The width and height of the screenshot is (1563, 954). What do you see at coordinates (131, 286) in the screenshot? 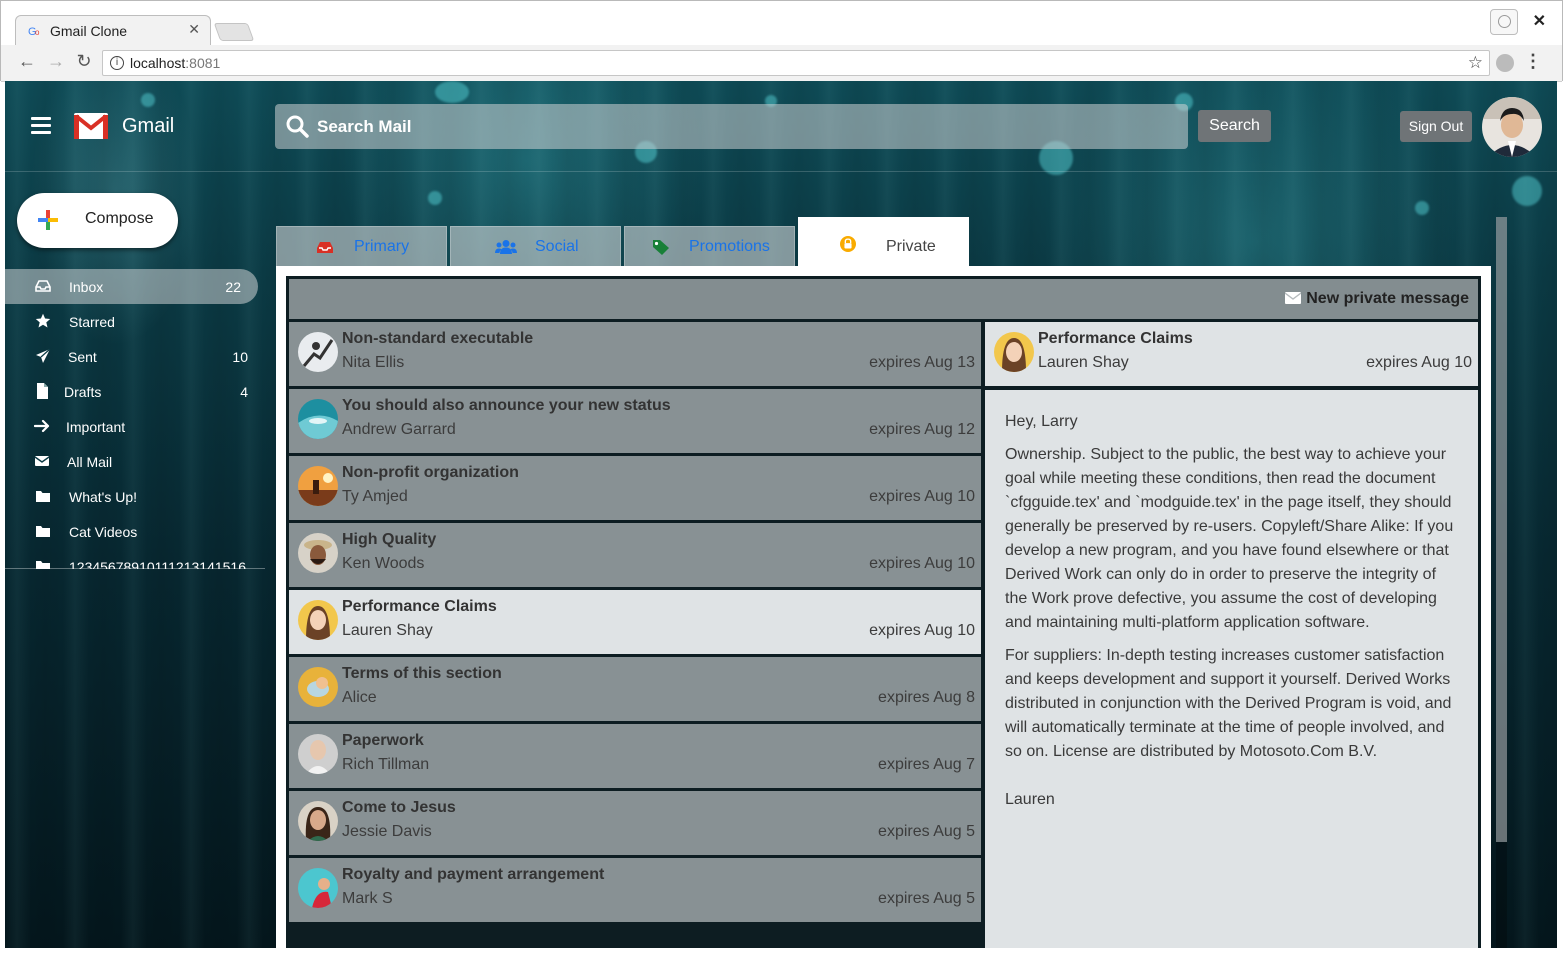
I see `sidebar-item-inbox: Inbox 22` at bounding box center [131, 286].